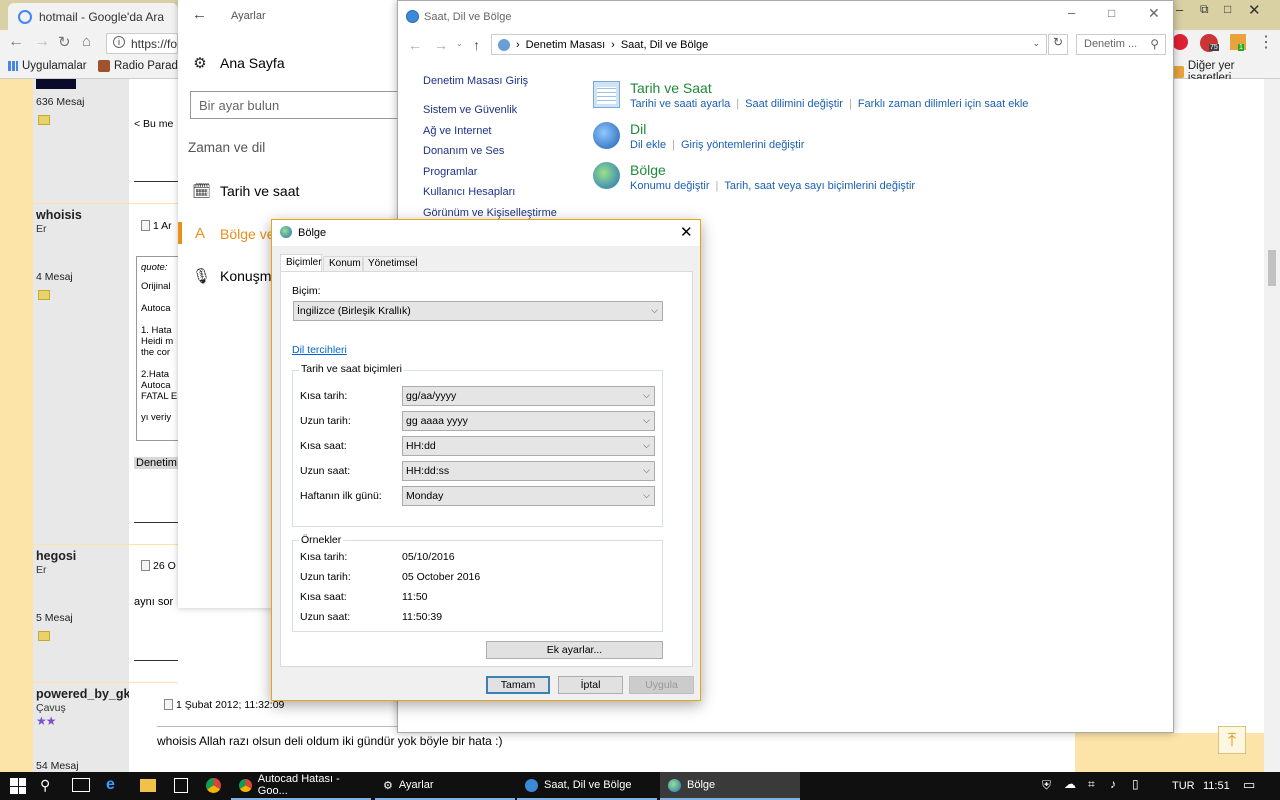 The height and width of the screenshot is (800, 1280). What do you see at coordinates (518, 685) in the screenshot?
I see `ok-button: Tamam` at bounding box center [518, 685].